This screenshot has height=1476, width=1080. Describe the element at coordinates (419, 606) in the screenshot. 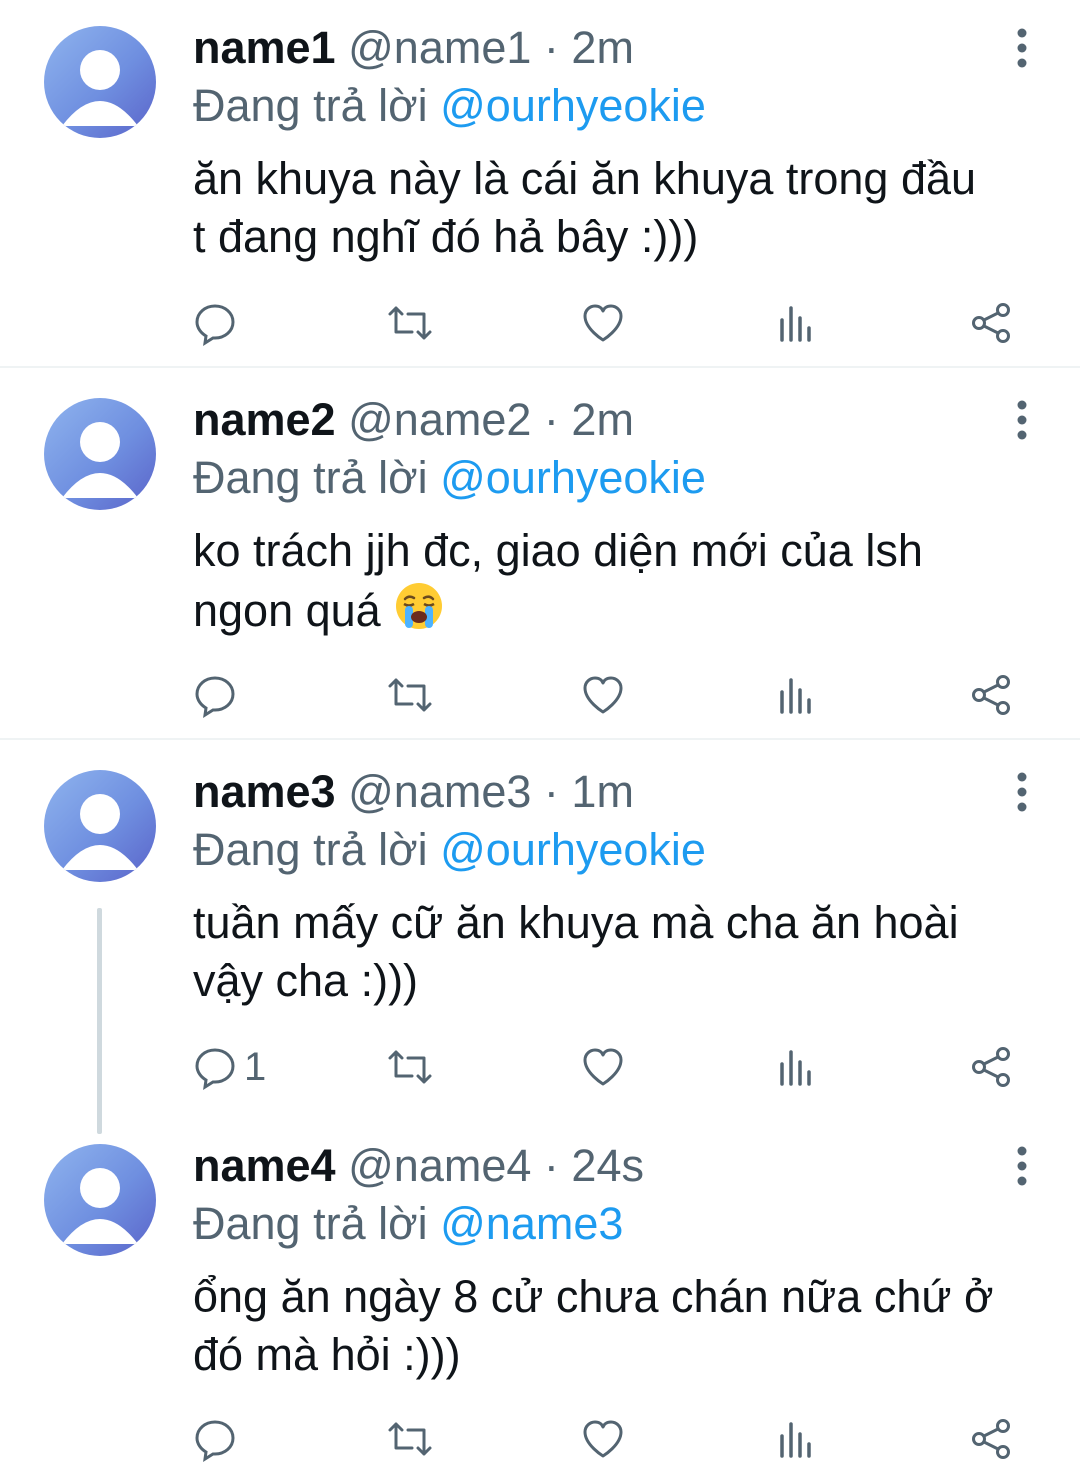

I see `loudly-crying-face-emoji` at that location.